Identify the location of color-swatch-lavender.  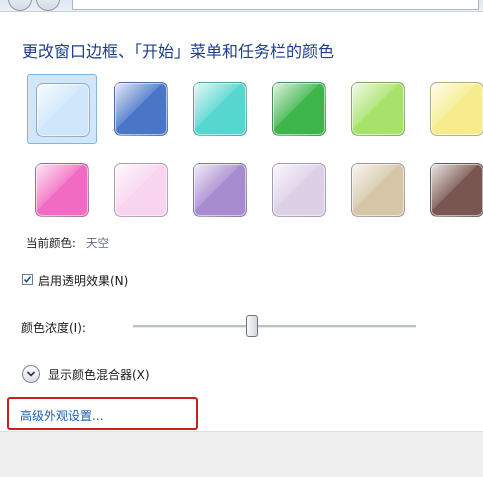
(299, 190).